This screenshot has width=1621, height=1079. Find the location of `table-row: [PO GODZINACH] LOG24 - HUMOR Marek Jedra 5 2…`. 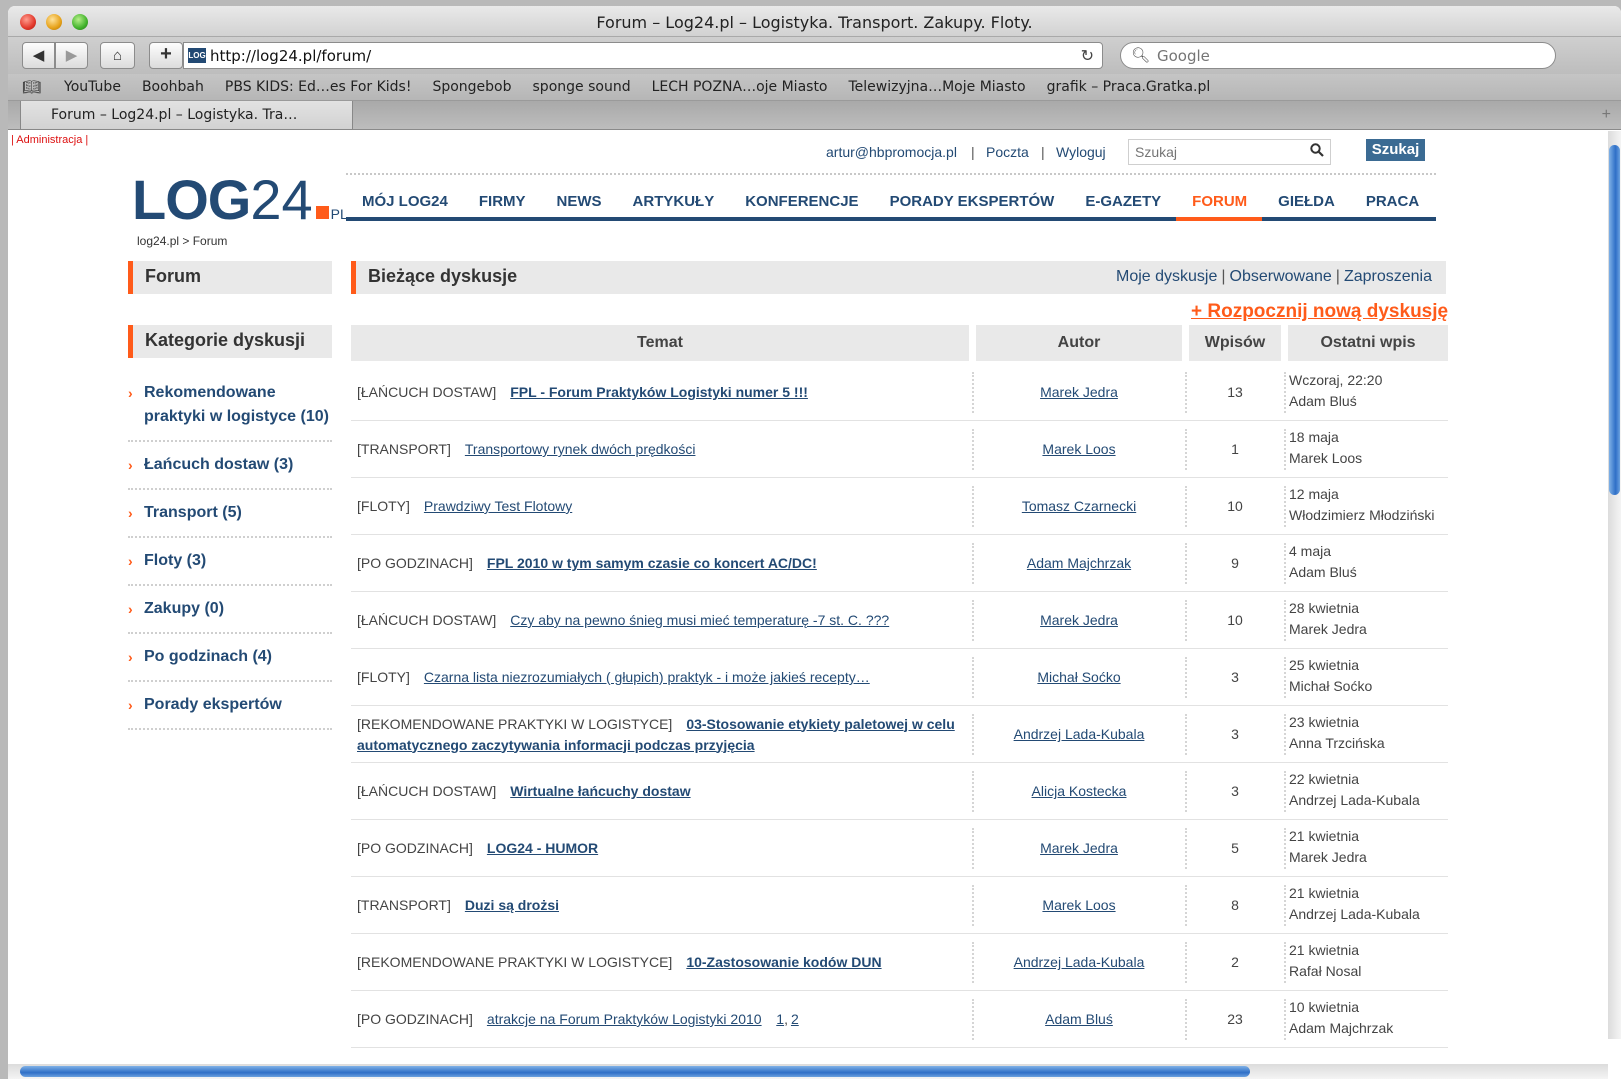

table-row: [PO GODZINACH] LOG24 - HUMOR Marek Jedra 5 2… is located at coordinates (899, 848).